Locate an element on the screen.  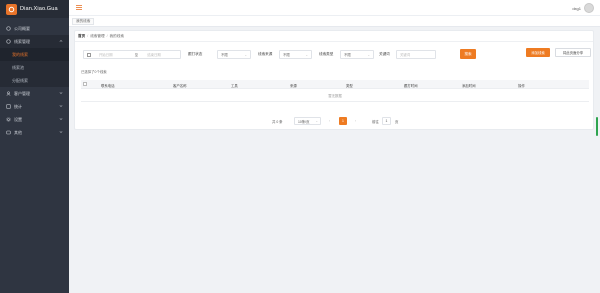
avatar is located at coordinates (589, 8).